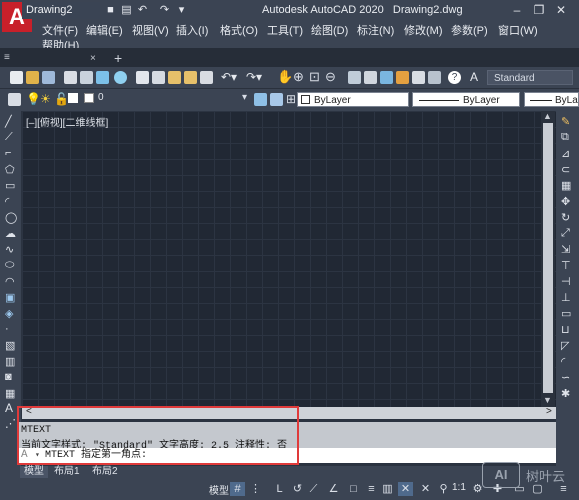 The image size is (579, 500). What do you see at coordinates (150, 30) in the screenshot?
I see `menu-view: 视图(V)` at bounding box center [150, 30].